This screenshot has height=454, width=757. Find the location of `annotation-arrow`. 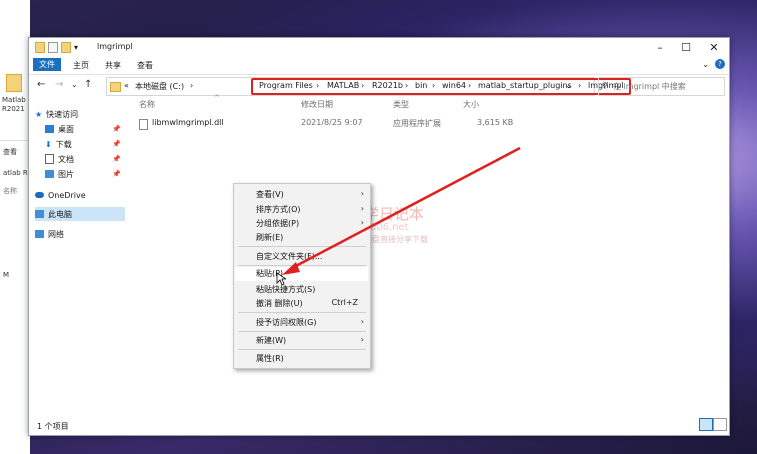

annotation-arrow is located at coordinates (401, 210).